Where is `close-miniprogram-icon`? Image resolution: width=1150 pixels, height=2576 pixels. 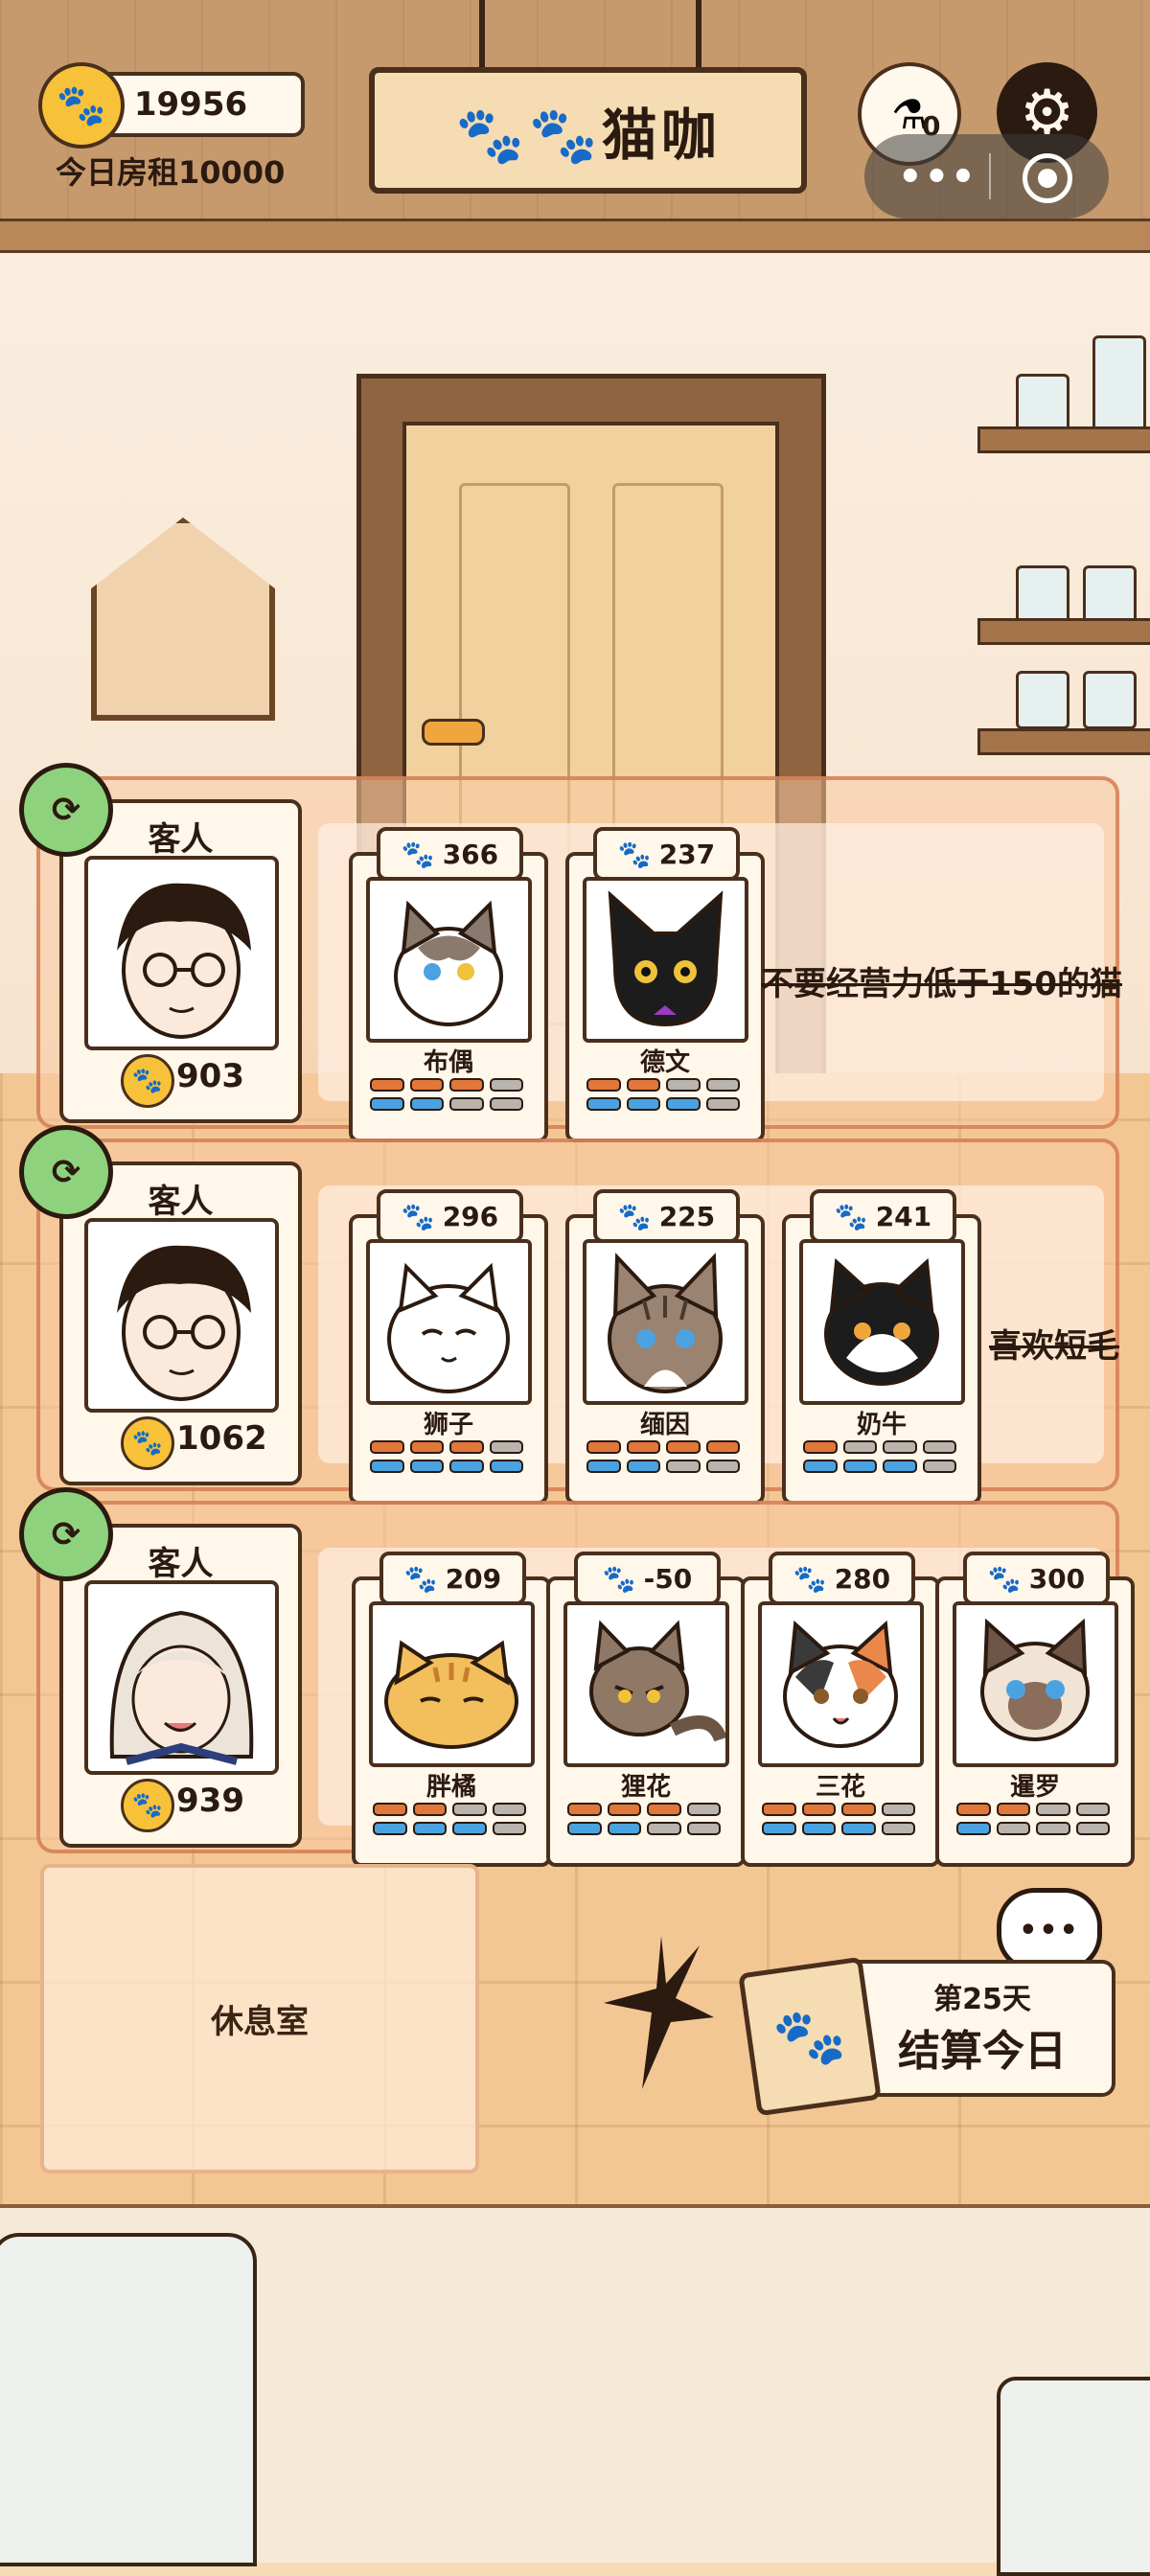 close-miniprogram-icon is located at coordinates (1047, 178).